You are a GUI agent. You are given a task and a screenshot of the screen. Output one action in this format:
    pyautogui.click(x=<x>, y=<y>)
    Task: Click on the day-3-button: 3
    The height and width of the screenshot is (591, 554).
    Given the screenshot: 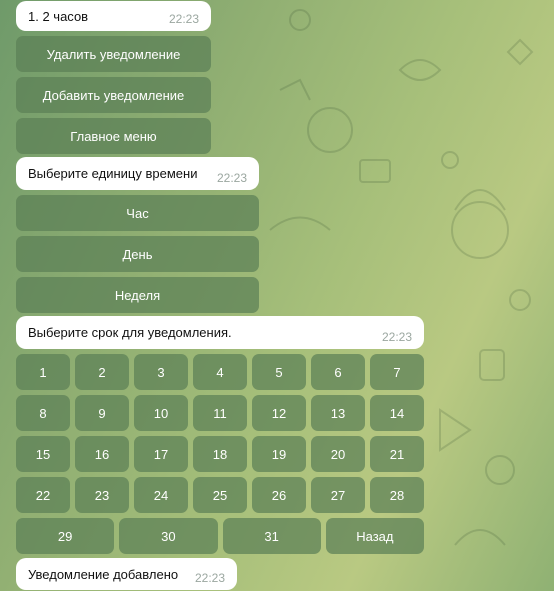 What is the action you would take?
    pyautogui.click(x=161, y=372)
    